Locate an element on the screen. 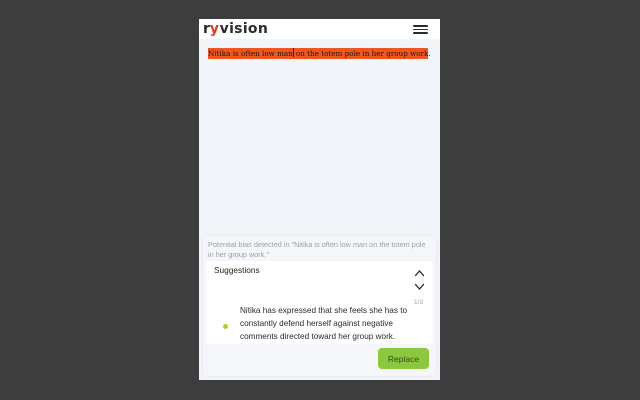 Image resolution: width=640 pixels, height=400 pixels. revision-logo: r y vision is located at coordinates (236, 29).